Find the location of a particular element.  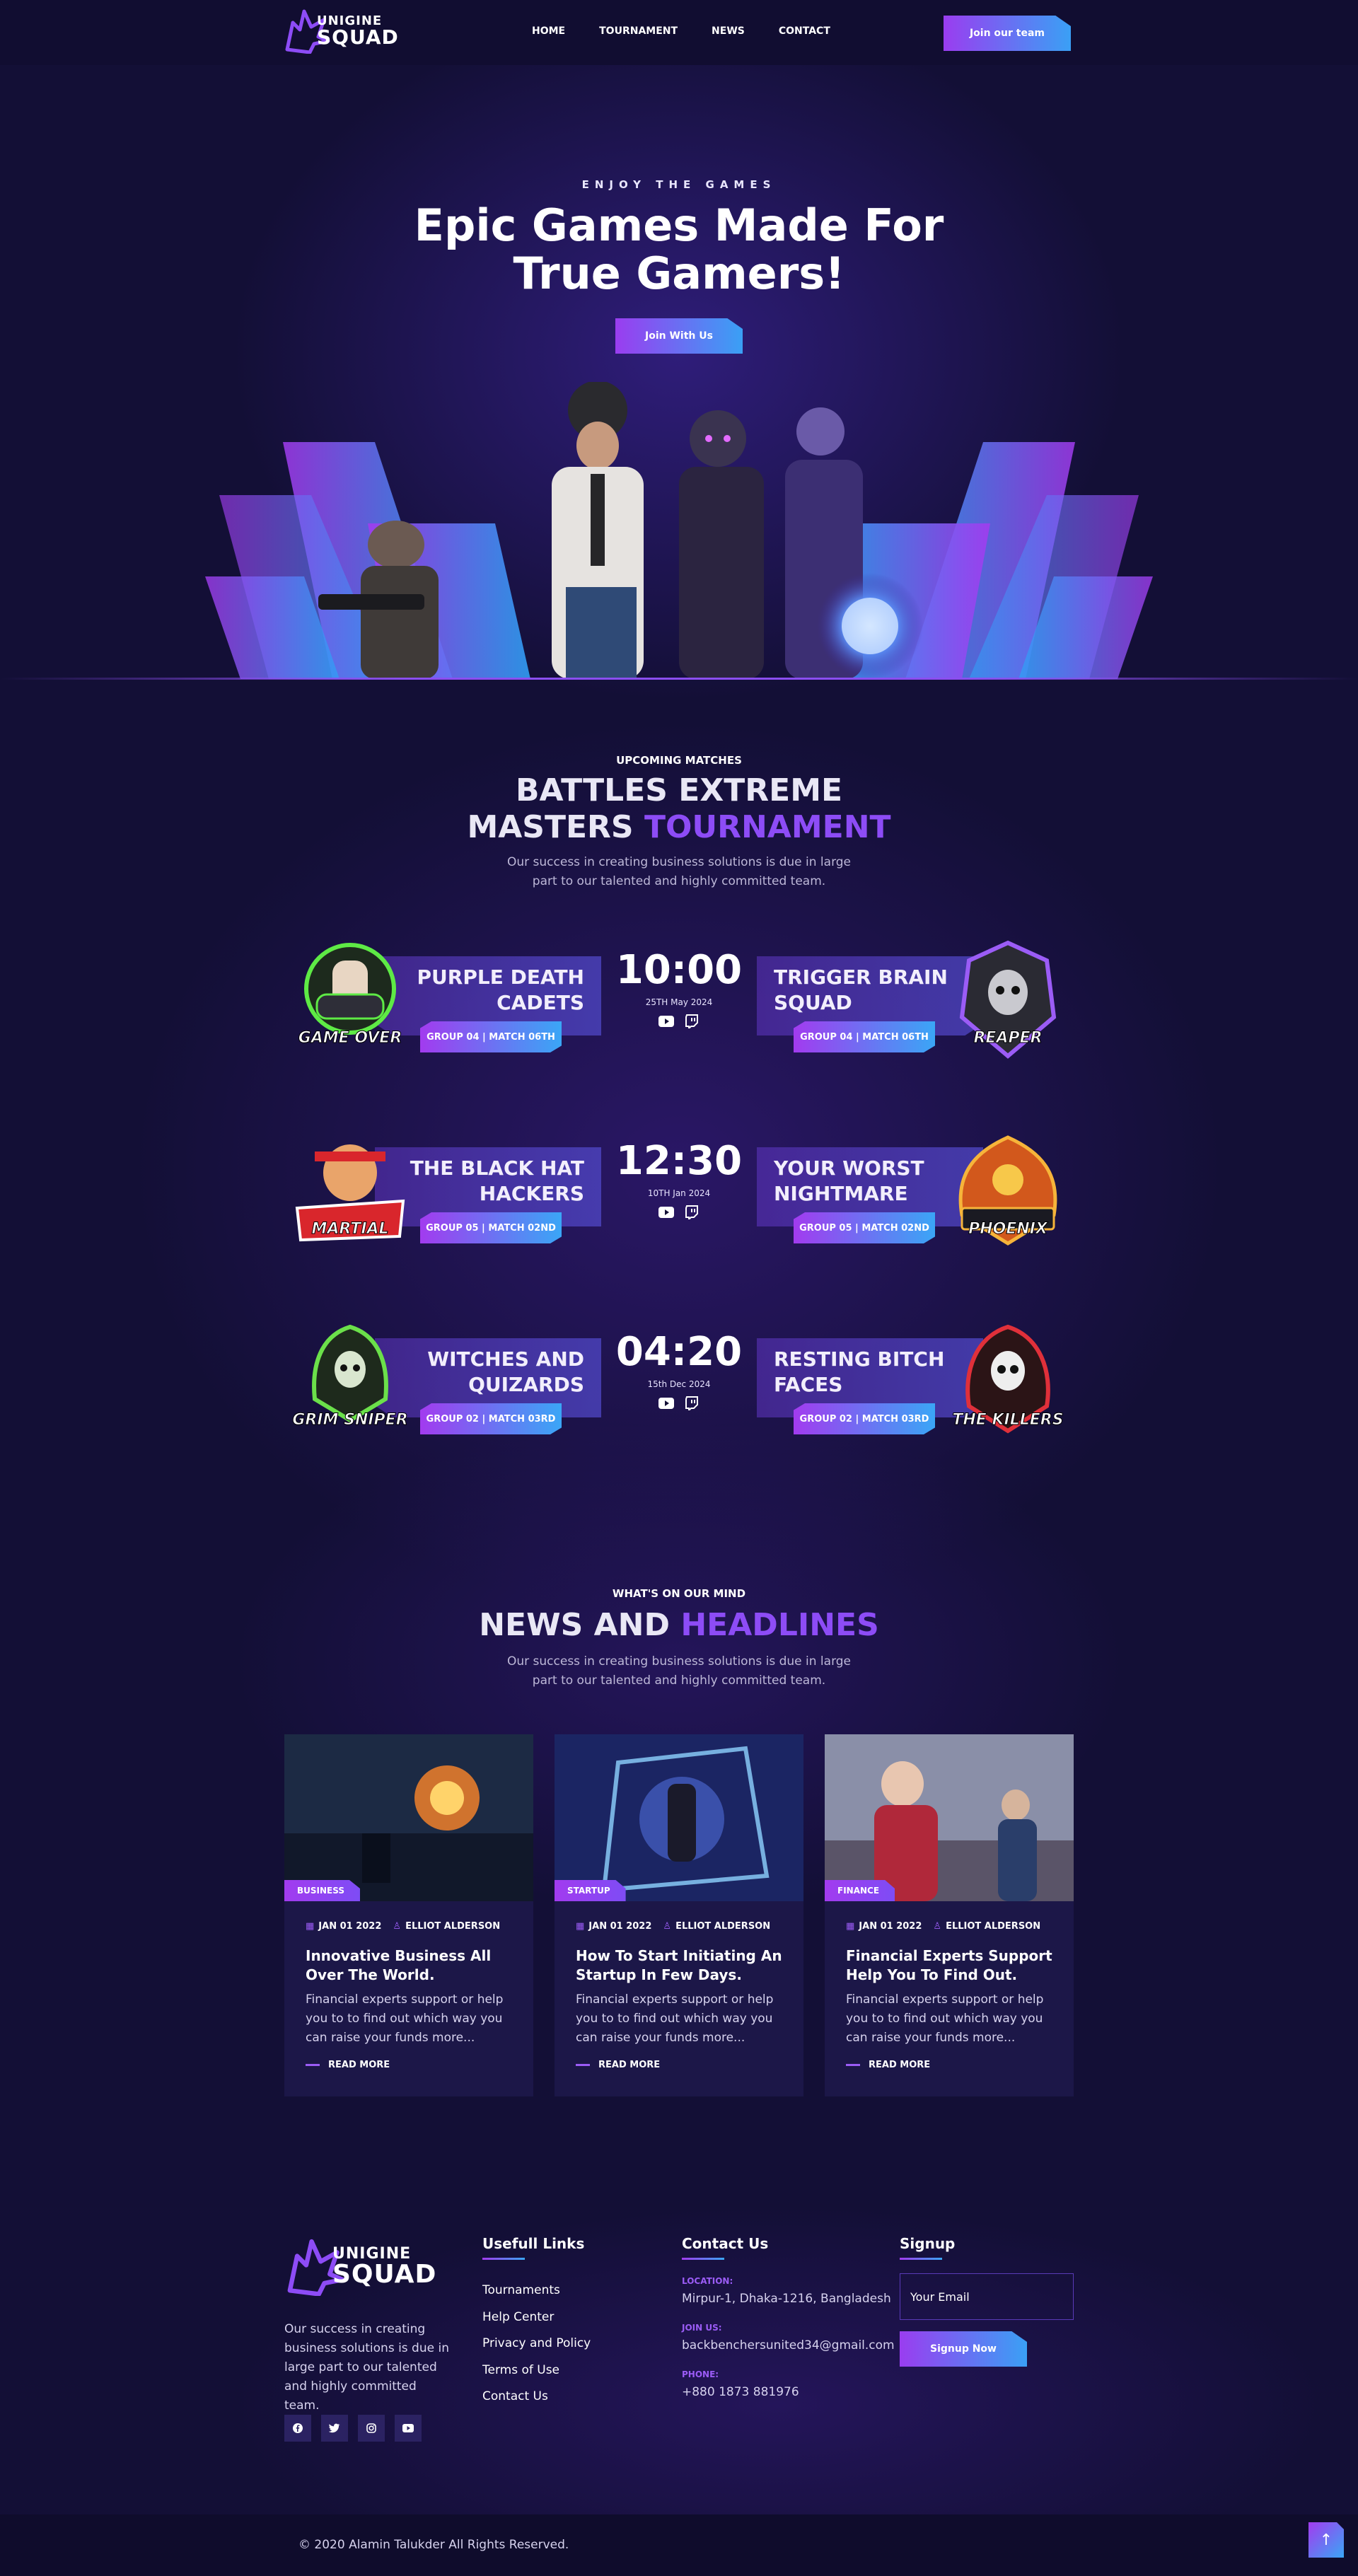

join-label: JOIN US: is located at coordinates (702, 2328).